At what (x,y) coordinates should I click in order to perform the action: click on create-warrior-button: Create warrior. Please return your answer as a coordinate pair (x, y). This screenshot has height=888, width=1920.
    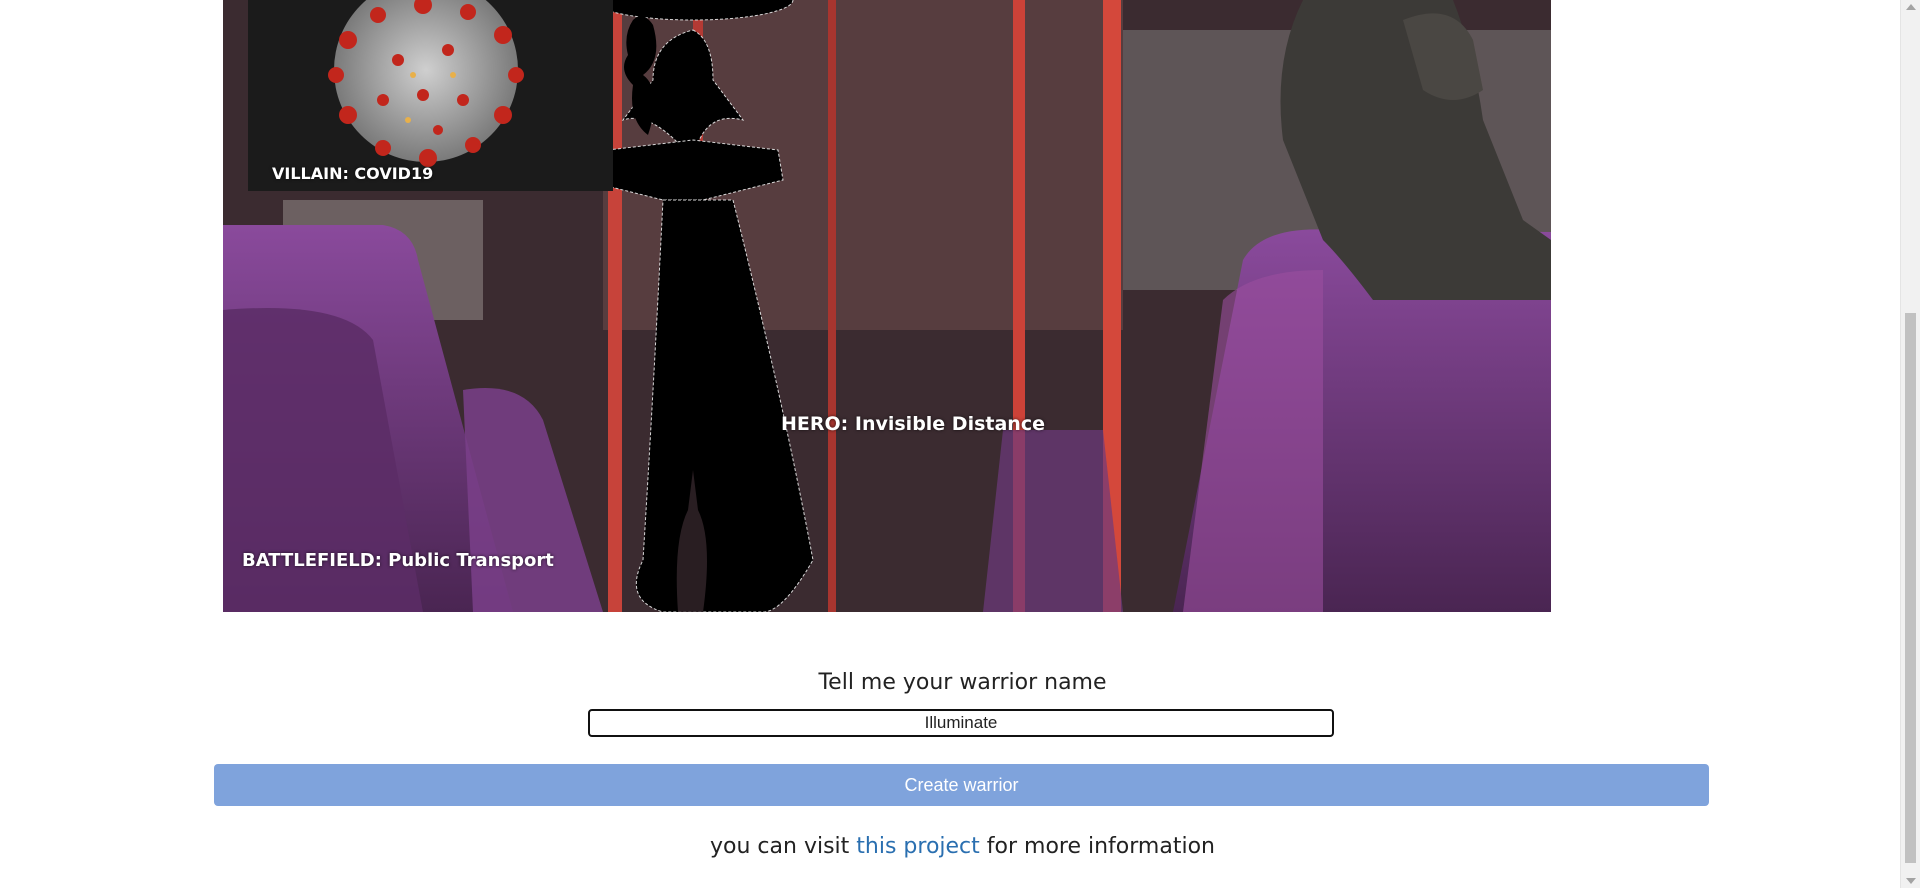
    Looking at the image, I should click on (961, 785).